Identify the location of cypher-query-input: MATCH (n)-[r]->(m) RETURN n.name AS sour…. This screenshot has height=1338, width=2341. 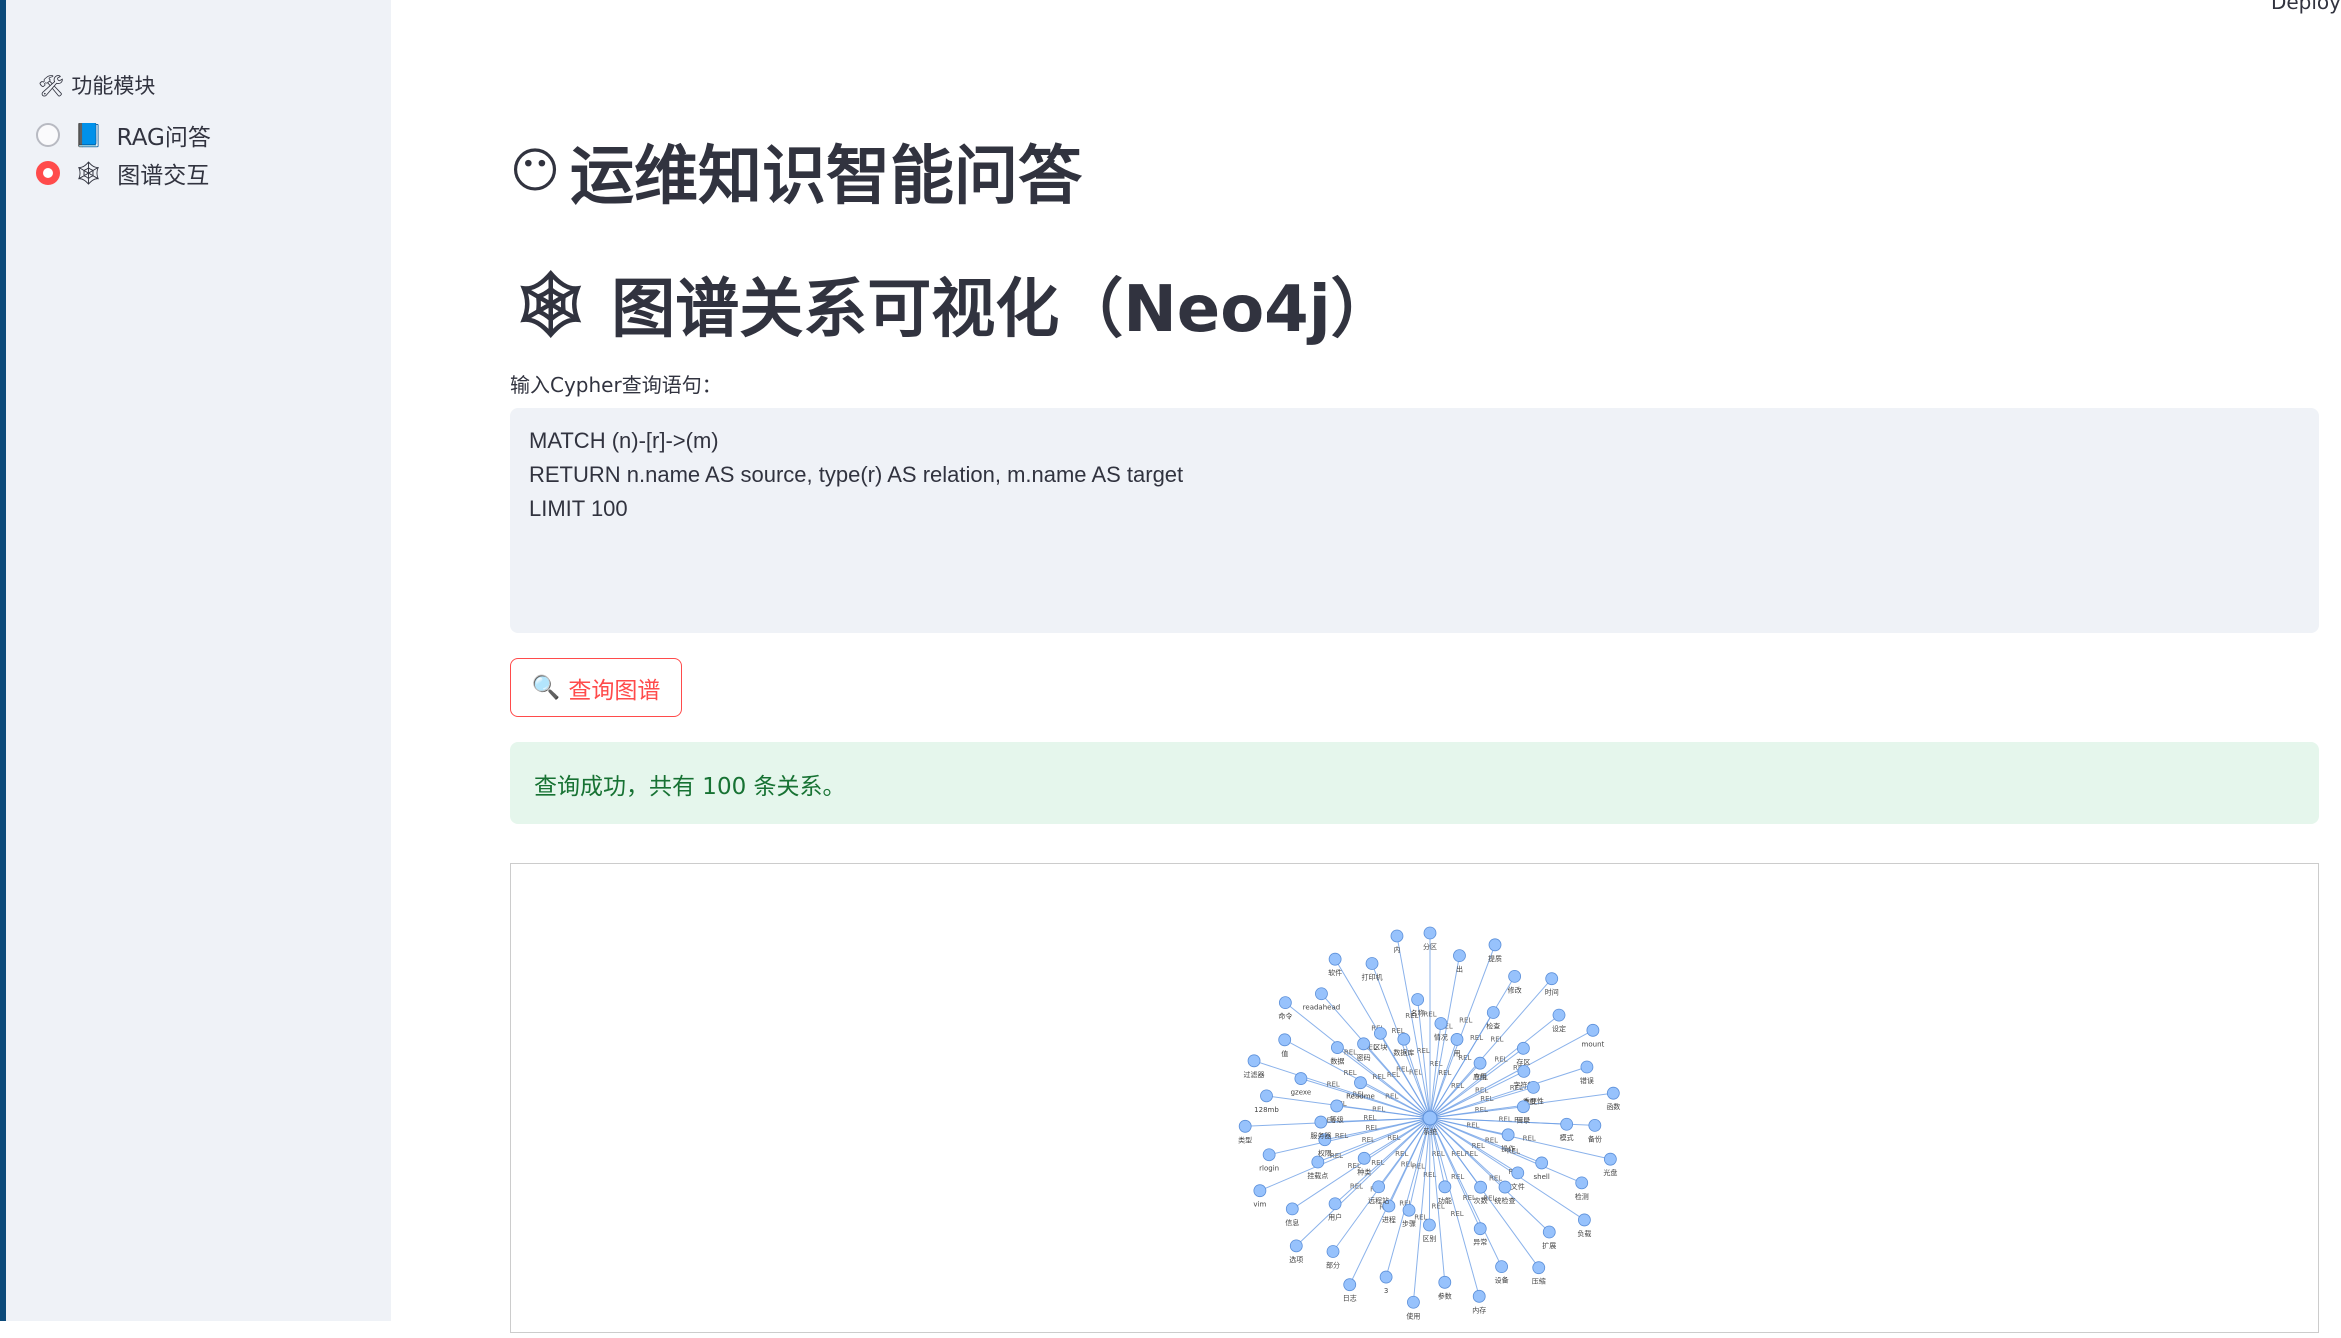
(1414, 520).